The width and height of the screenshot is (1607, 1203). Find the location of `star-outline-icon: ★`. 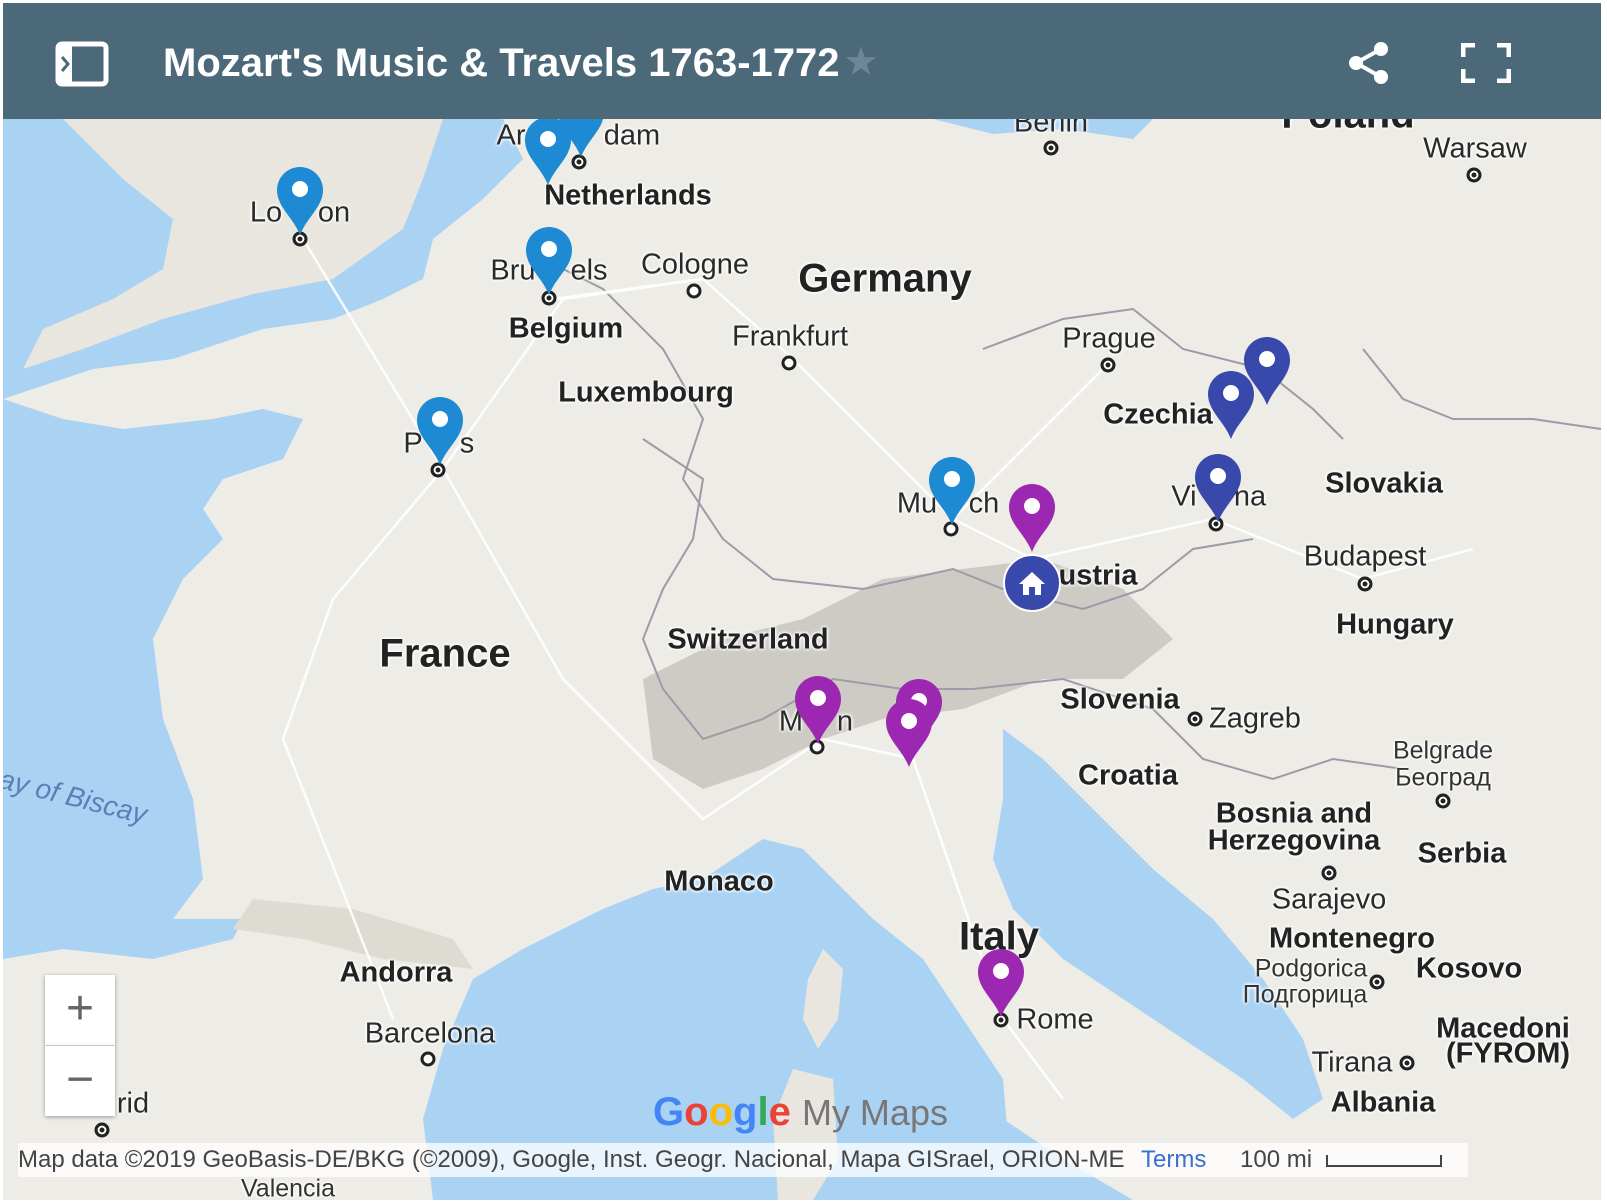

star-outline-icon: ★ is located at coordinates (861, 62).